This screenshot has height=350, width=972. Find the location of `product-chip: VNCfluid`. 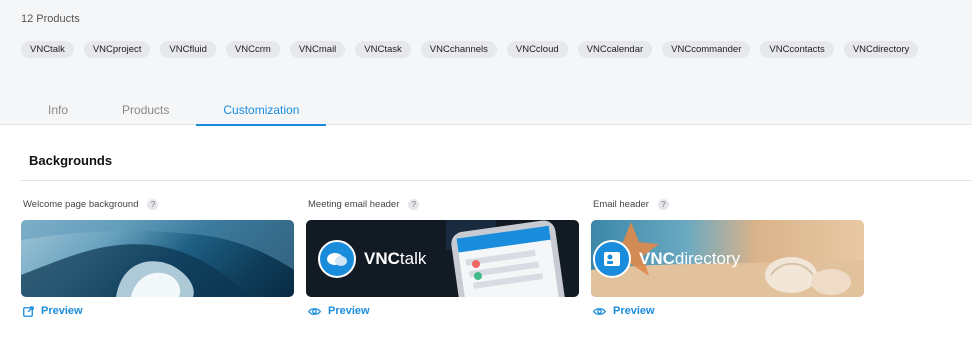

product-chip: VNCfluid is located at coordinates (188, 49).